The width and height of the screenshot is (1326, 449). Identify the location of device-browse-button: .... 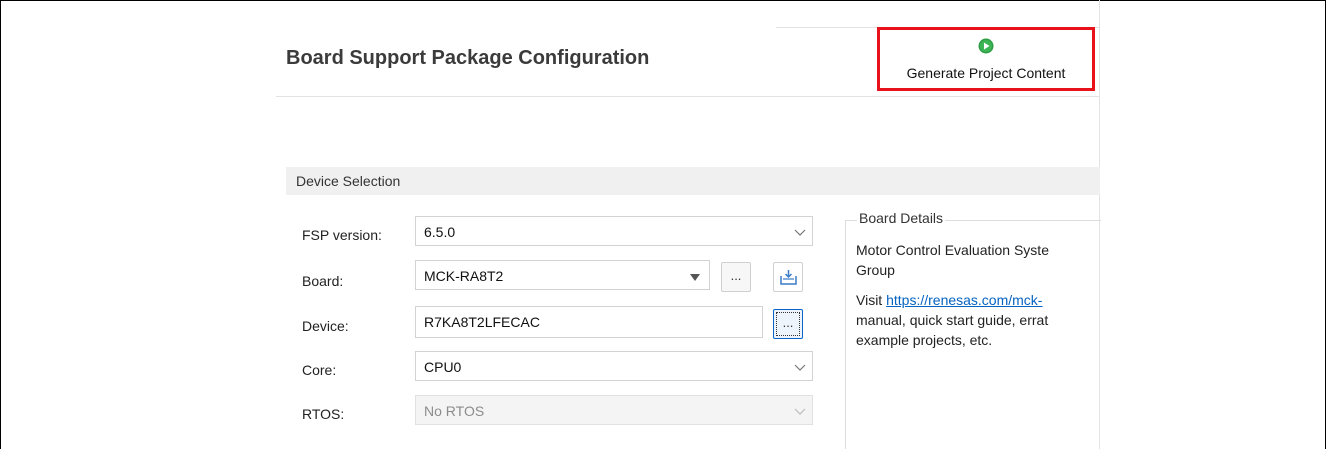
(788, 324).